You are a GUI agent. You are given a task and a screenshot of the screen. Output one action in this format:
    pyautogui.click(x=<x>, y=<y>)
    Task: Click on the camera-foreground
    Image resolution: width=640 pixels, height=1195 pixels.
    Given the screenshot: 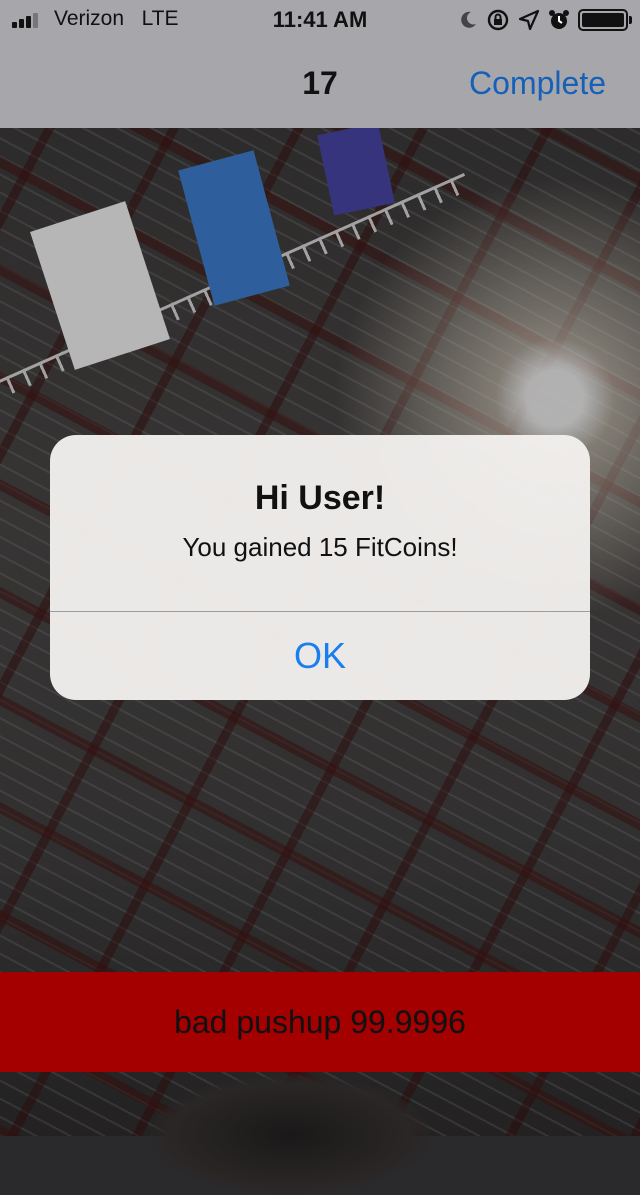 What is the action you would take?
    pyautogui.click(x=290, y=1135)
    